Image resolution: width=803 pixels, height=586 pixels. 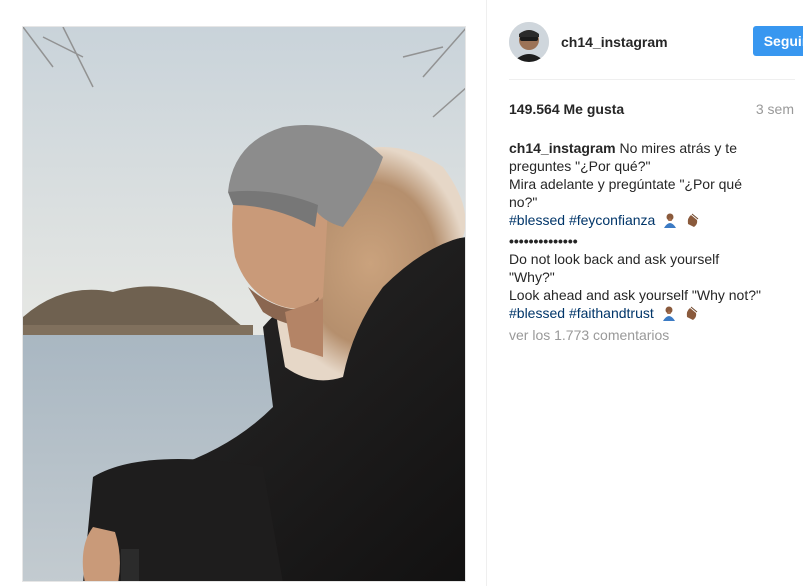 I want to click on caption-line: Look ahead and ask yourself "Why not?", so click(x=635, y=295).